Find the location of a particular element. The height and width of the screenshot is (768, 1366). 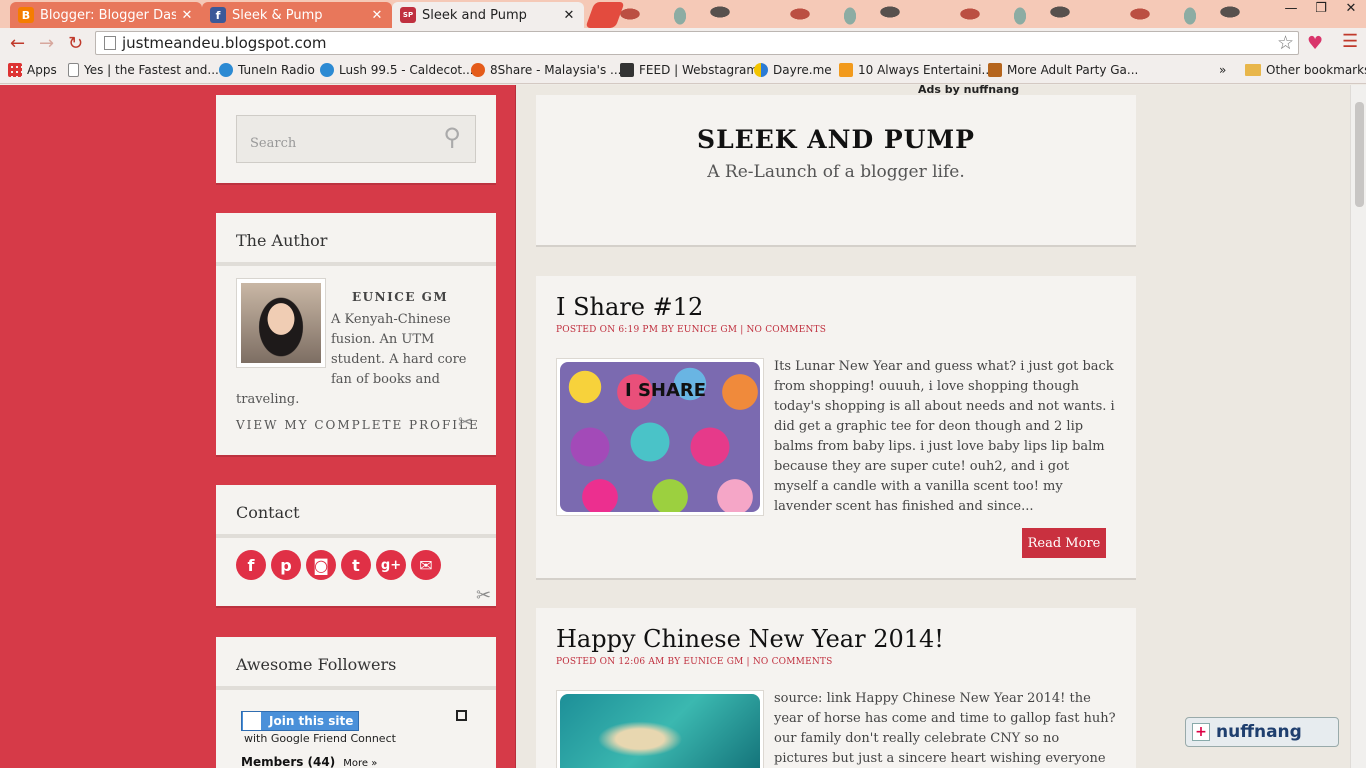

ads-strip: Ads by nuffnang is located at coordinates (968, 89).